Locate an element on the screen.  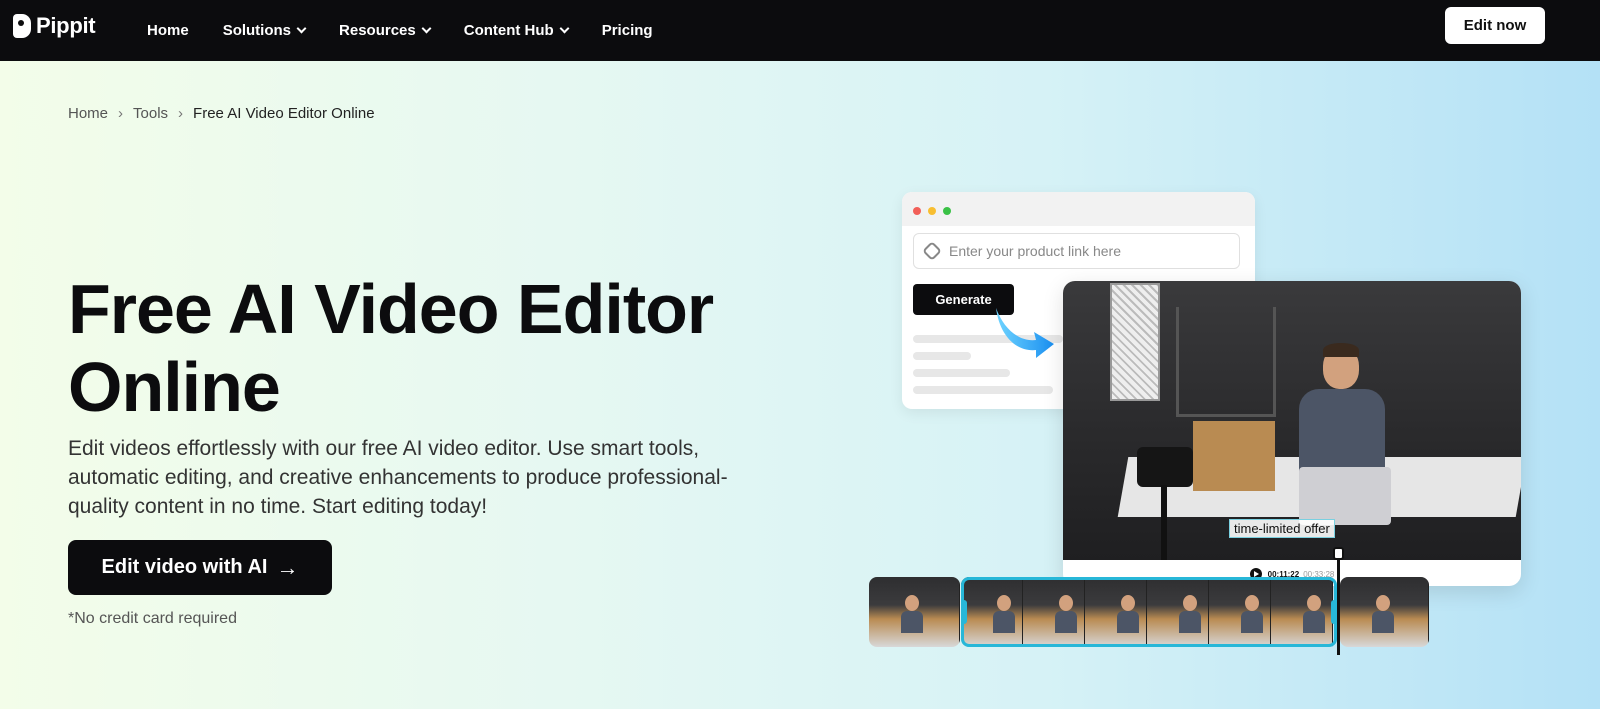
timeline-clip-right is located at coordinates (1384, 612).